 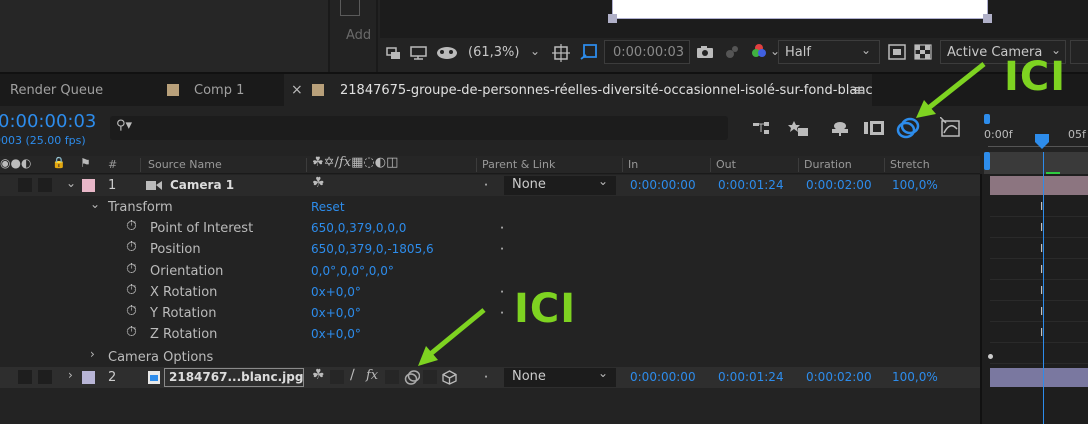 What do you see at coordinates (449, 377) in the screenshot?
I see `3d-layer-icon` at bounding box center [449, 377].